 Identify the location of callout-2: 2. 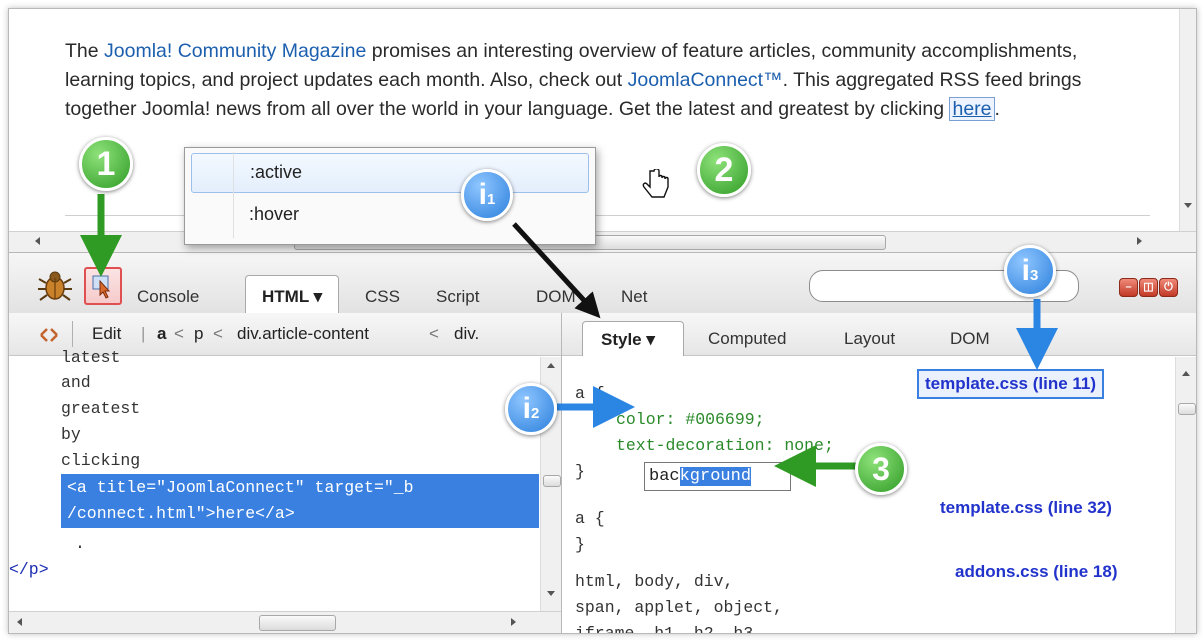
(724, 170).